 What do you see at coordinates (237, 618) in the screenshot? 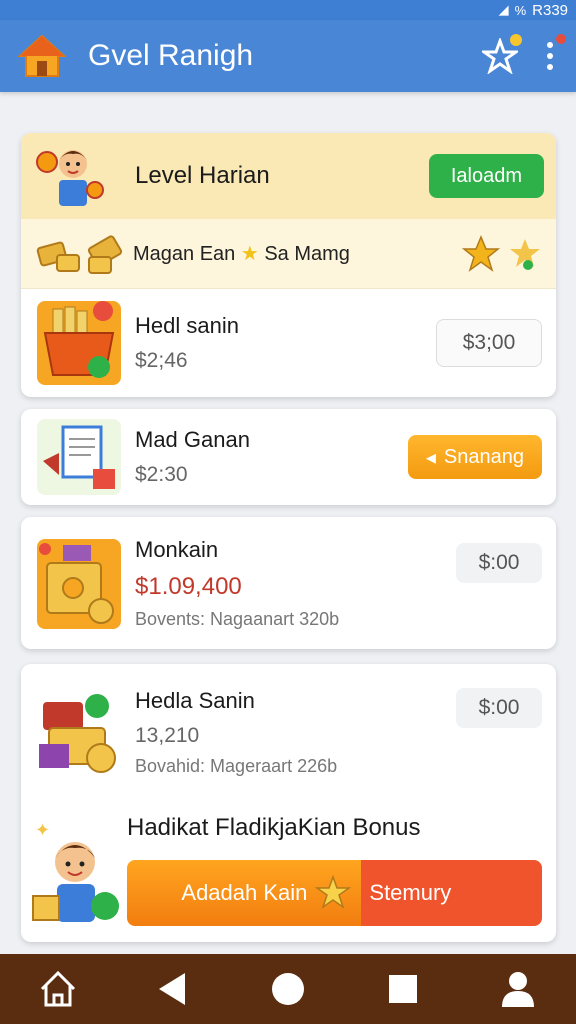
I see `item-subtext: Bovents: Nagaanart 320b` at bounding box center [237, 618].